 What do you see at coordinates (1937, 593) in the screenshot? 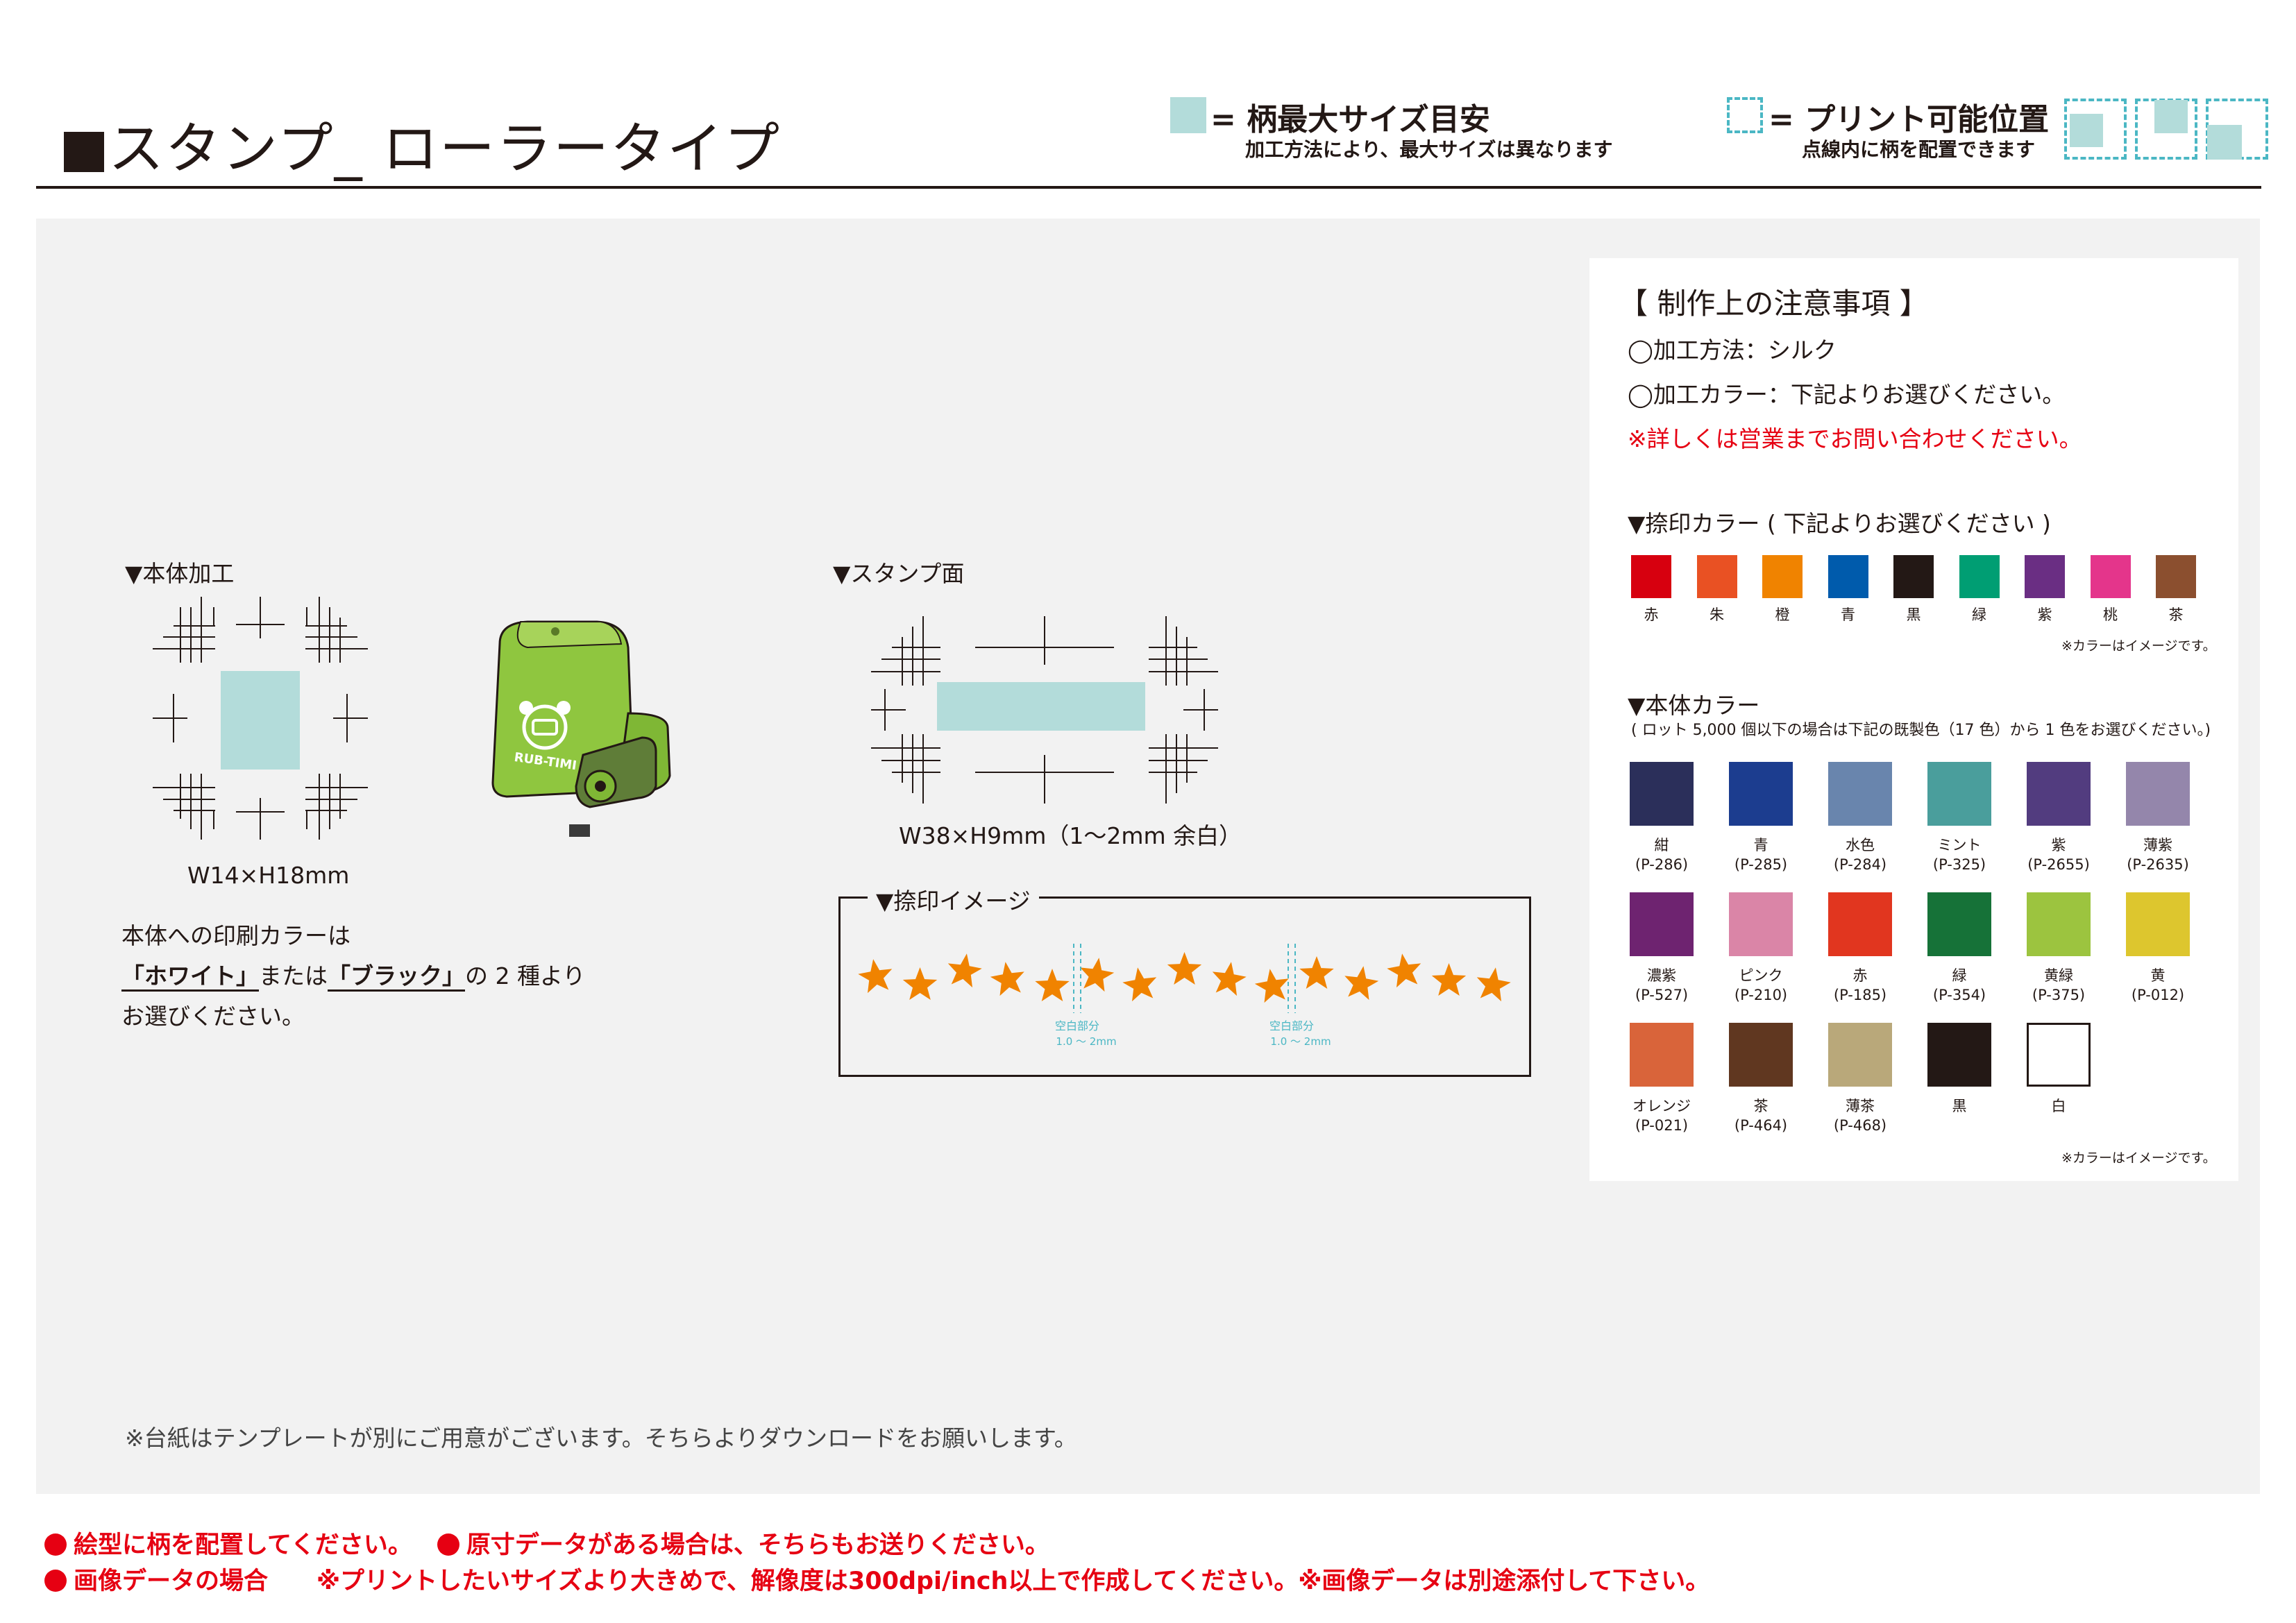
I see `ink-color-swatches: 赤朱橙青黒緑紫桃茶` at bounding box center [1937, 593].